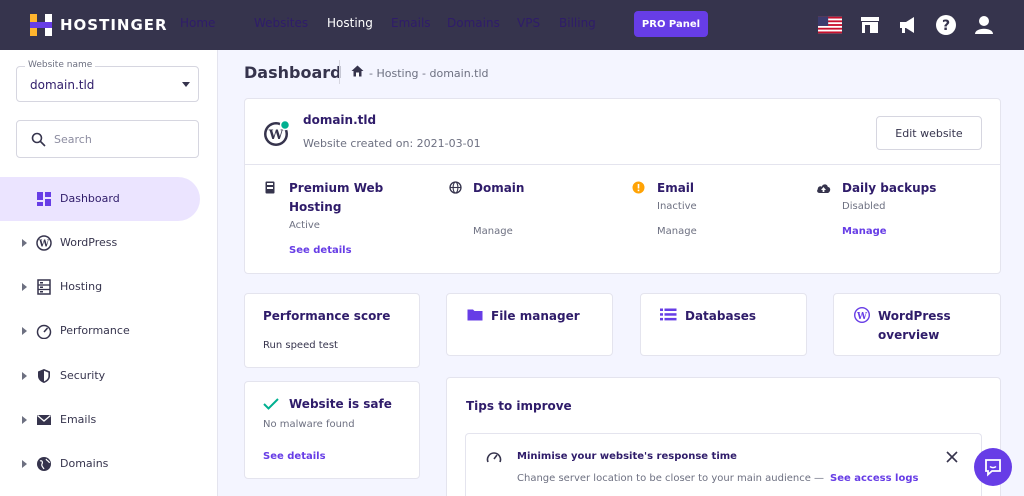 Image resolution: width=1024 pixels, height=496 pixels. Describe the element at coordinates (95, 330) in the screenshot. I see `sidebar-item-label: Performance` at that location.